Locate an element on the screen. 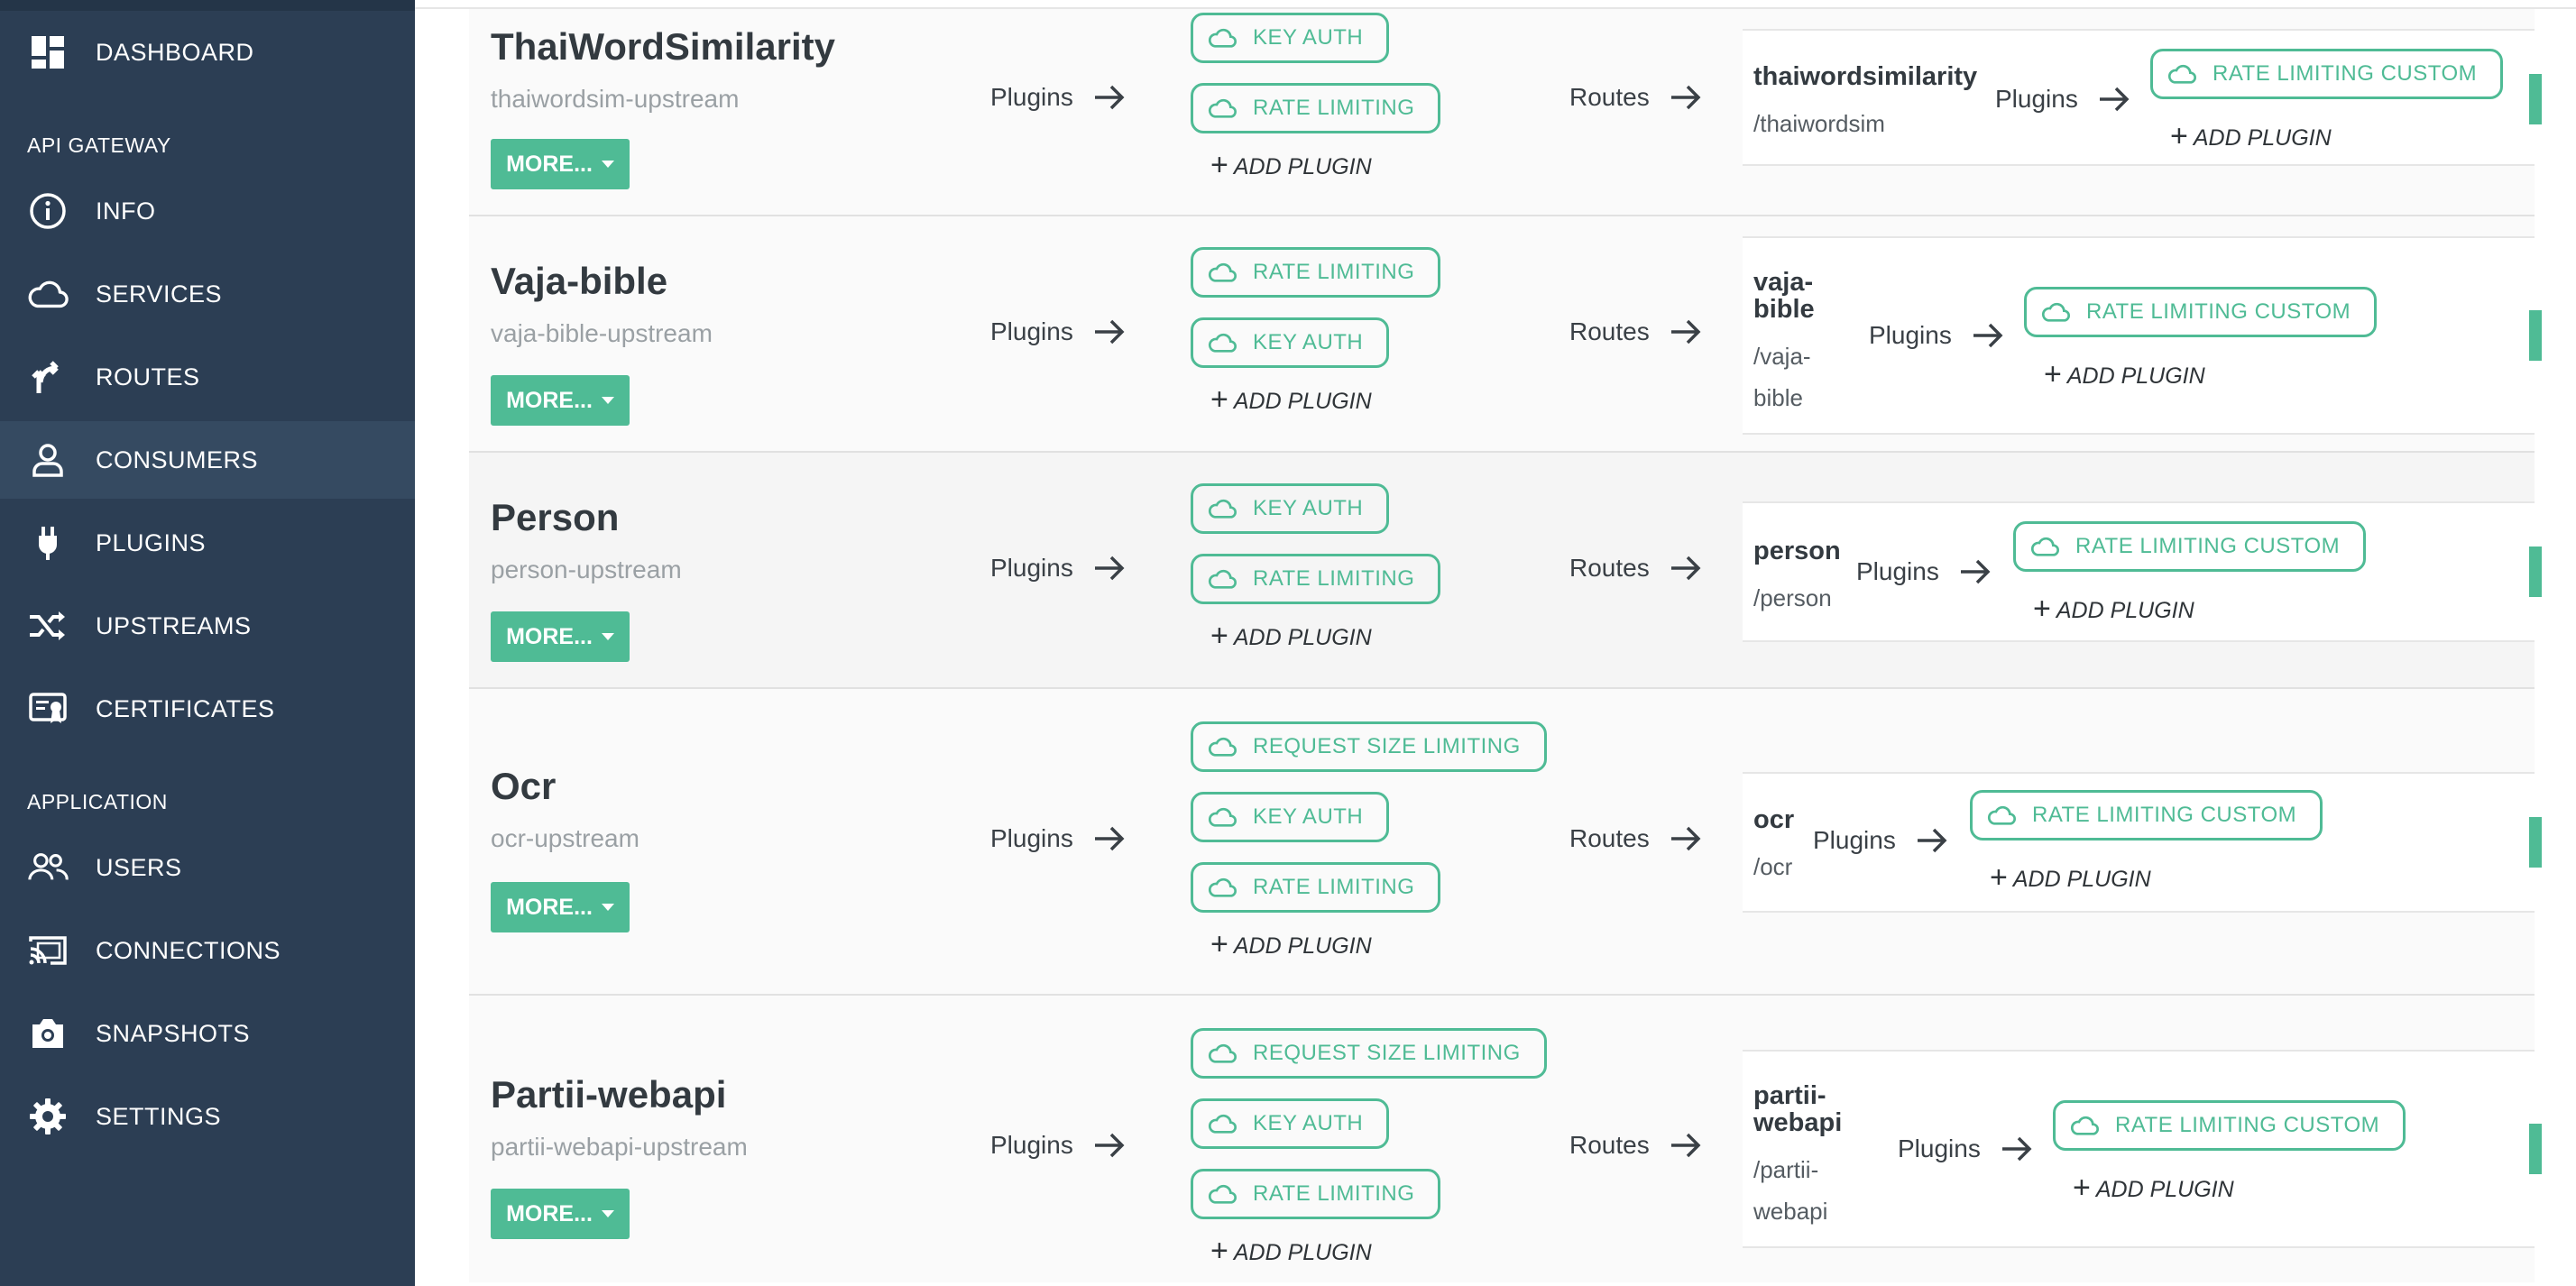 The width and height of the screenshot is (2576, 1286). route-name: partii- webapi is located at coordinates (1797, 1109).